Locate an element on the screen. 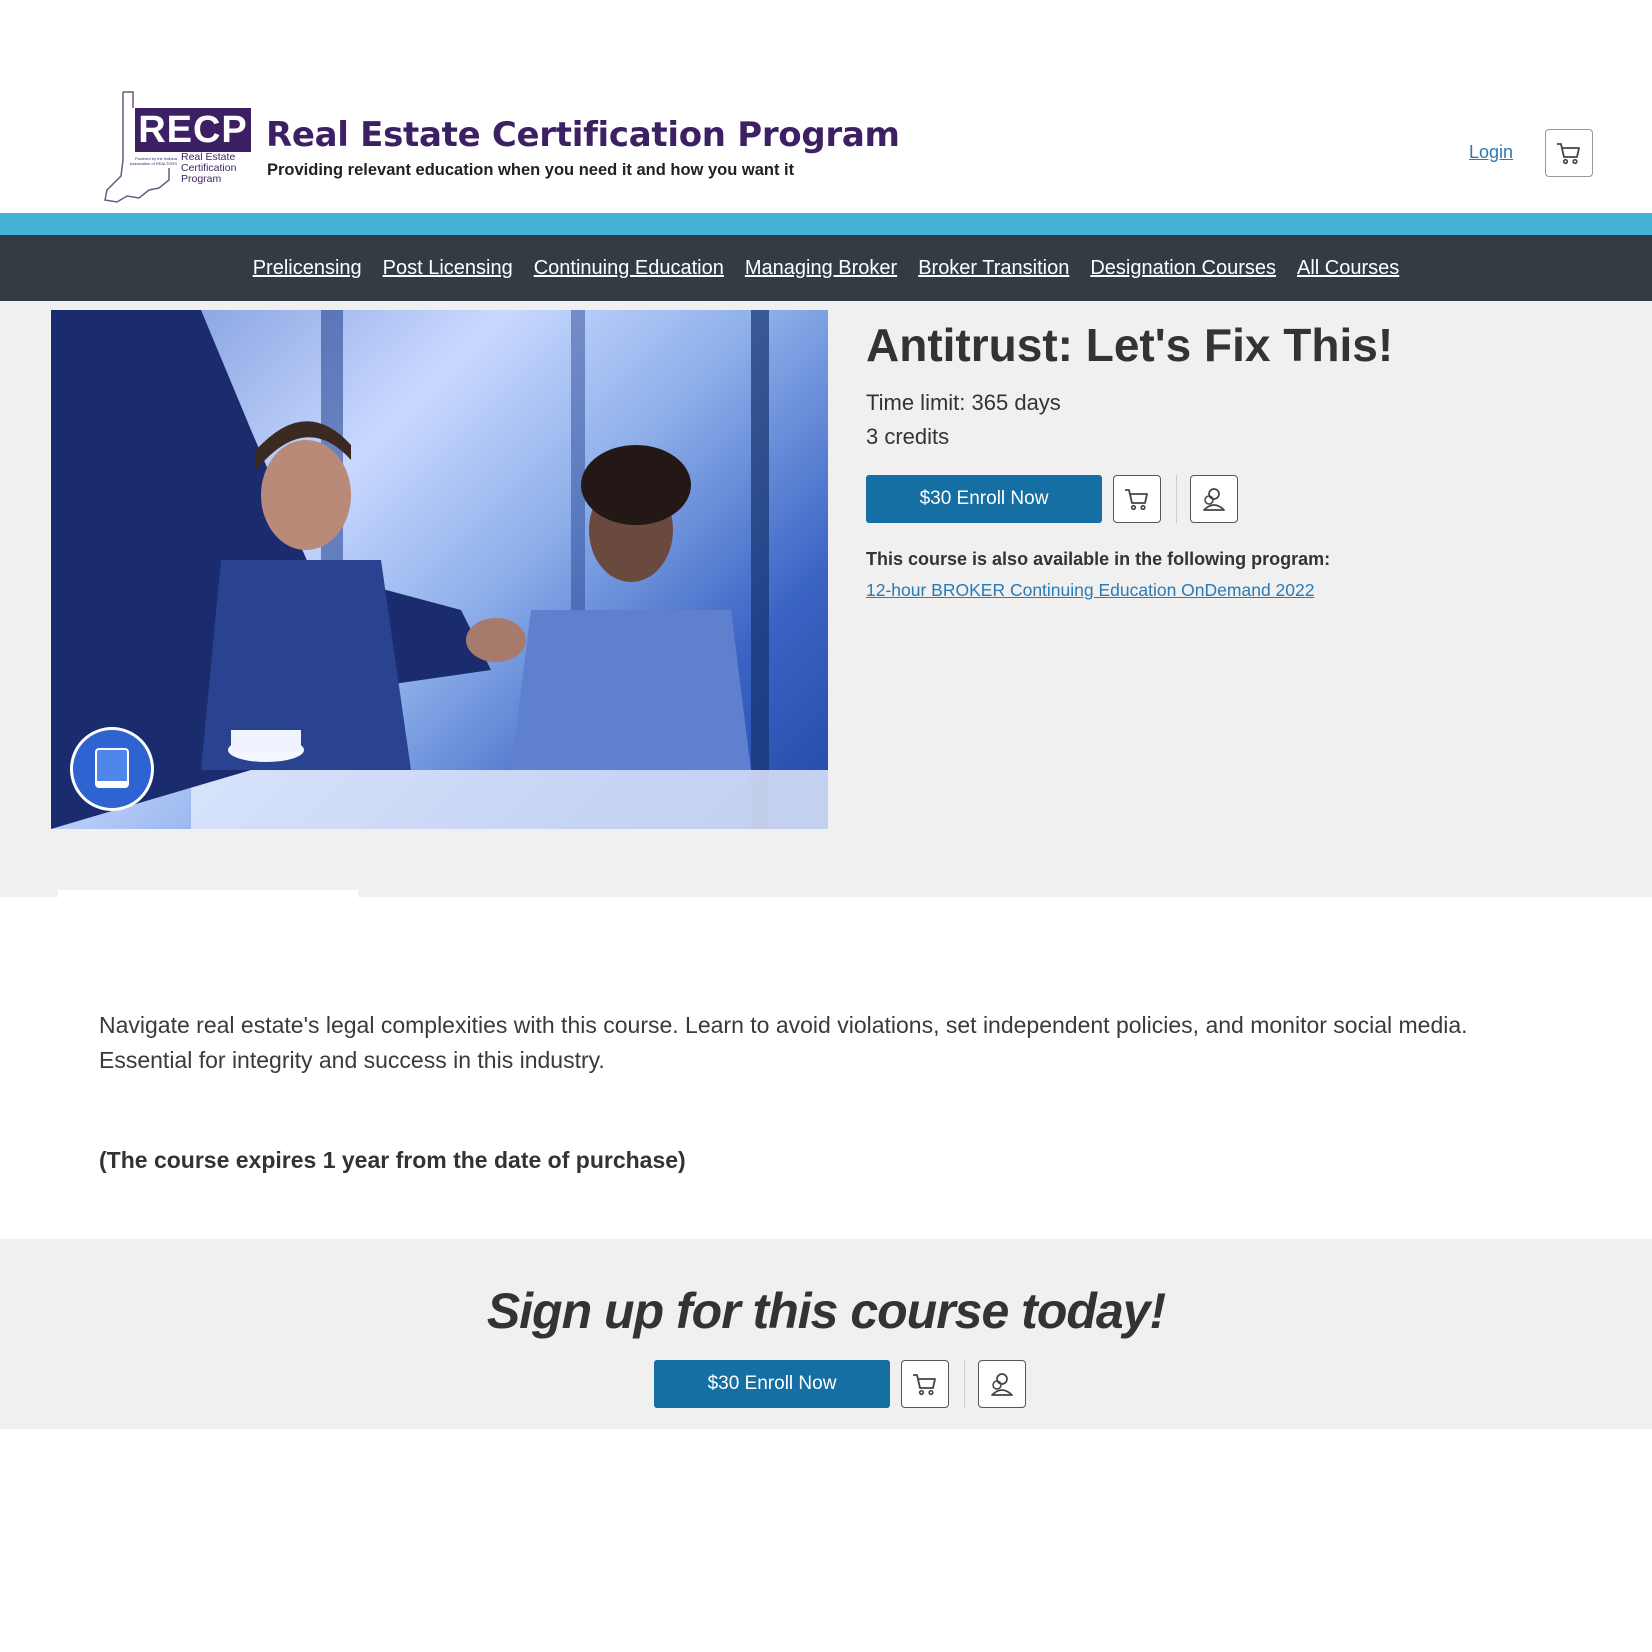 The width and height of the screenshot is (1652, 1652). cta-add-to-cart-button is located at coordinates (925, 1384).